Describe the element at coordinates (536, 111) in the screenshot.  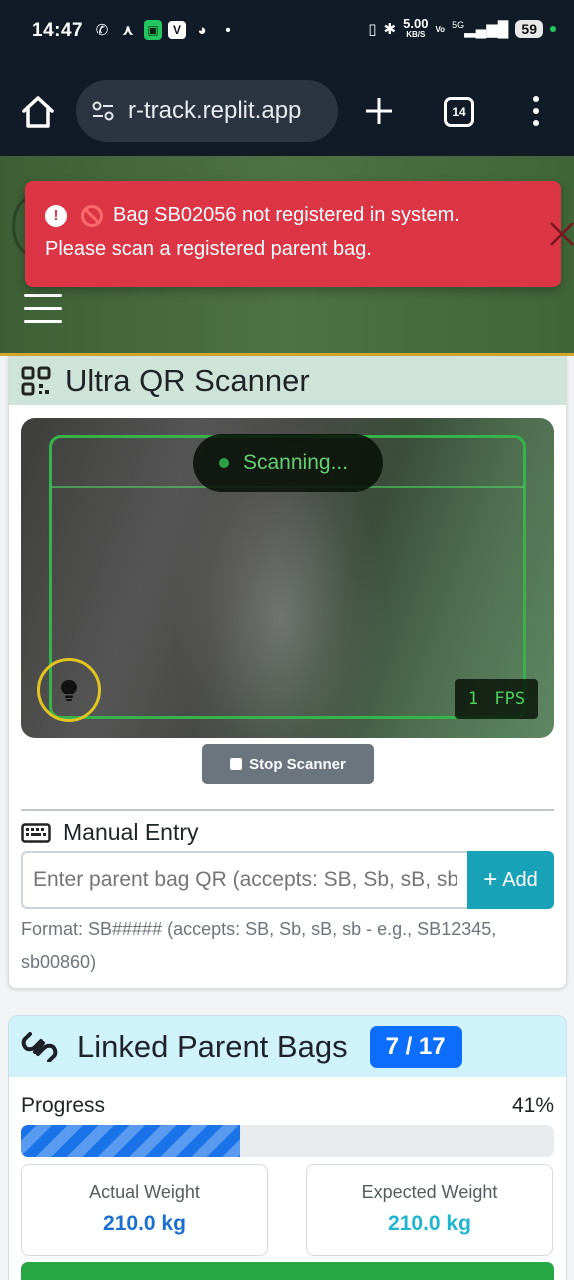
I see `overflow-menu-icon` at that location.